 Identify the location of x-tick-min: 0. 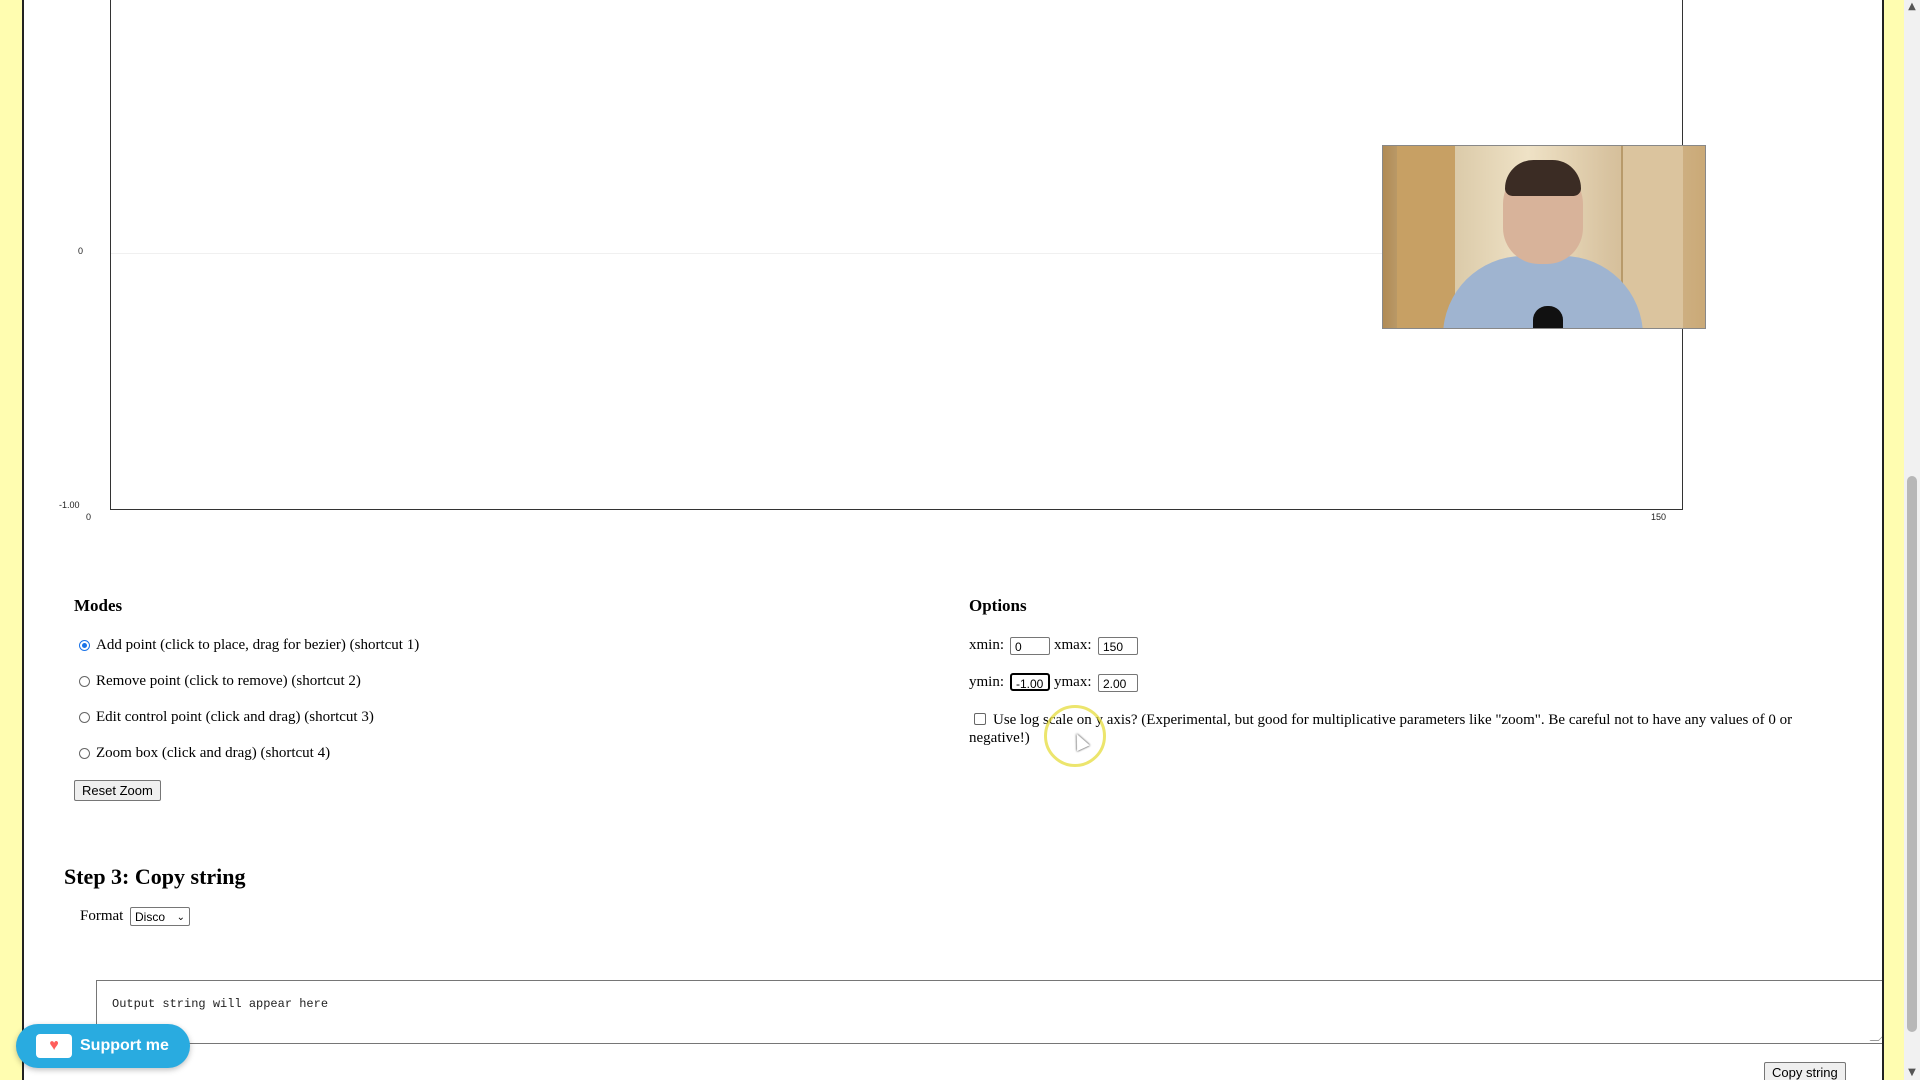
(89, 517).